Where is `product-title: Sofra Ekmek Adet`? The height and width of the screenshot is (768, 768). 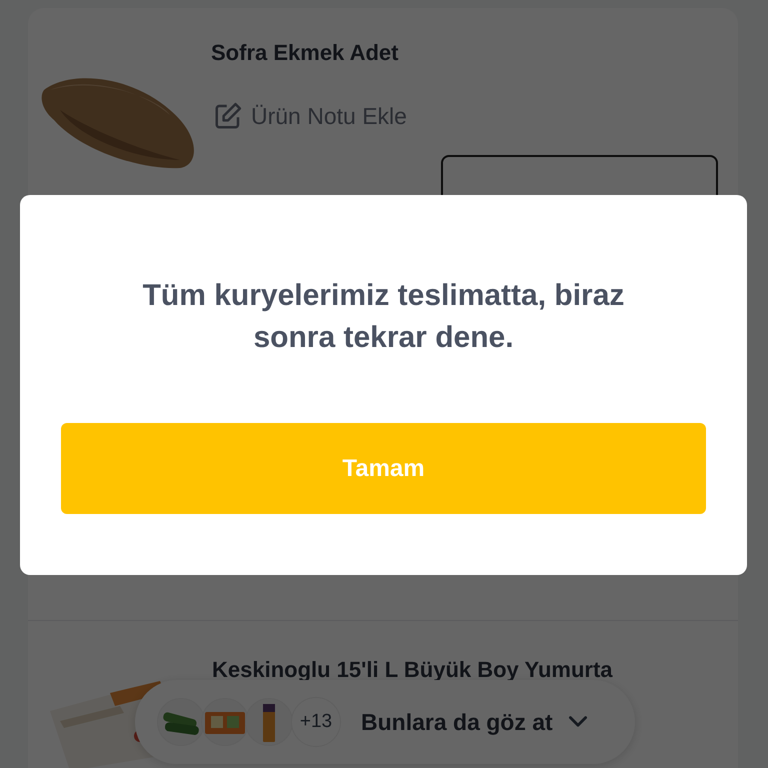
product-title: Sofra Ekmek Adet is located at coordinates (305, 53).